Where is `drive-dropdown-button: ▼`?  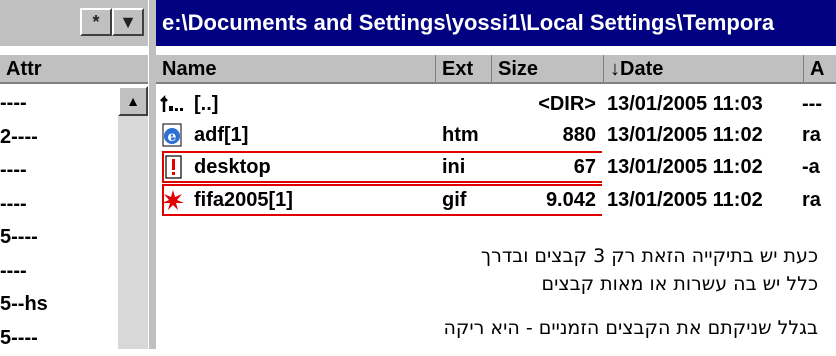 drive-dropdown-button: ▼ is located at coordinates (128, 22).